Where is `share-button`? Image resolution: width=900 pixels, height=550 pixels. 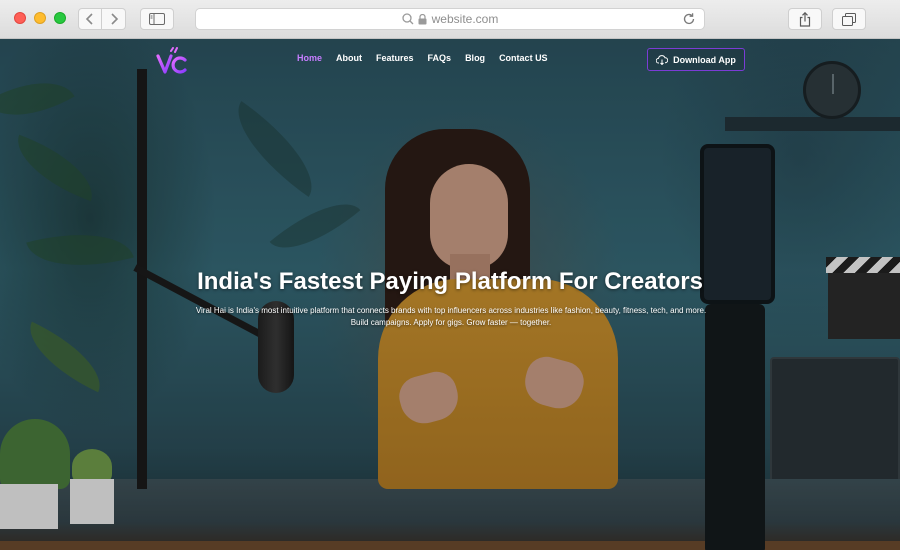
share-button is located at coordinates (805, 19).